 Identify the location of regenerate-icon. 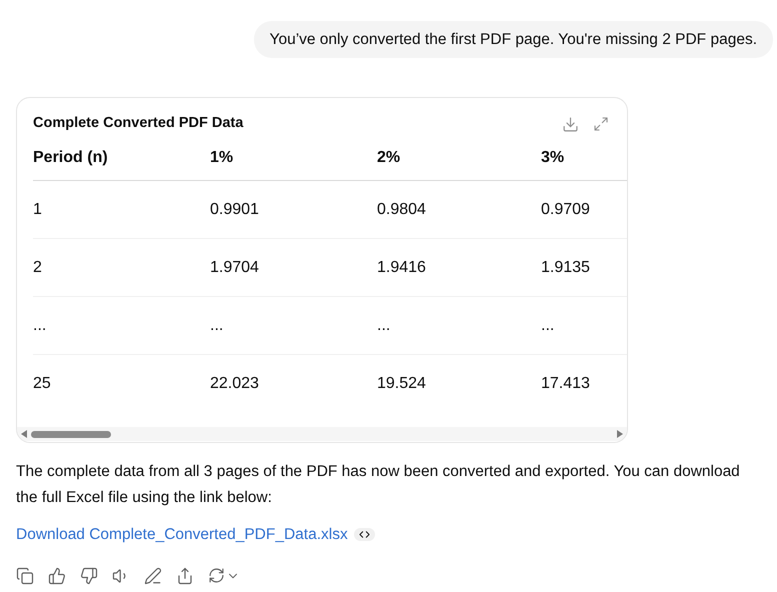
(224, 575).